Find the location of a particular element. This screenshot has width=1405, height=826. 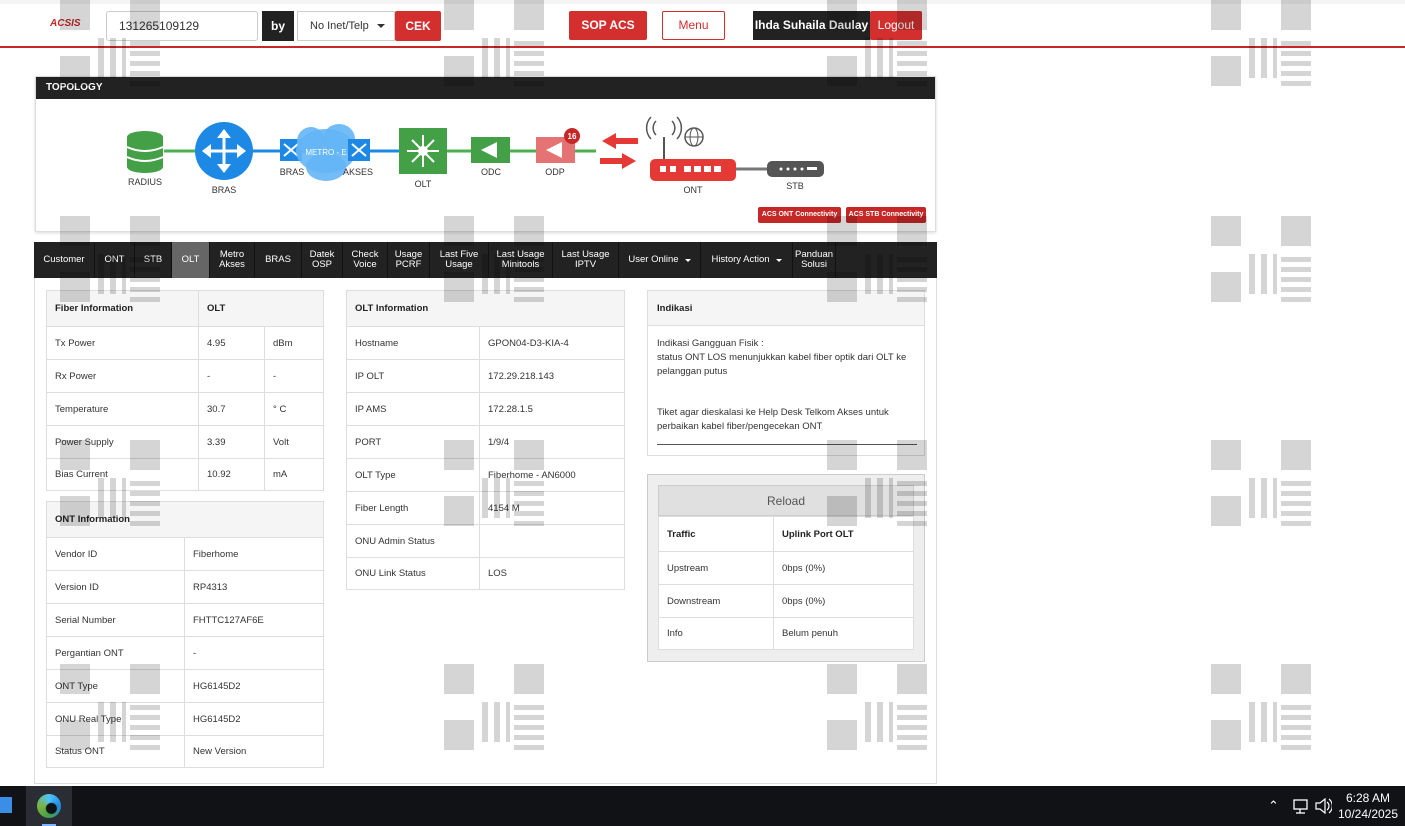

qr-watermark is located at coordinates (1261, 707).